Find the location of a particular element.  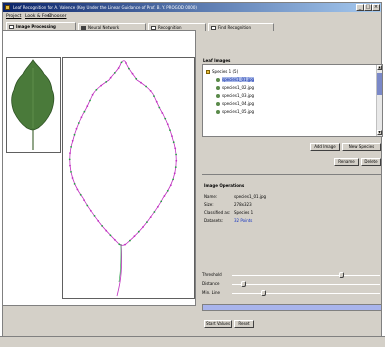

min-line-slider-row: Min. Line is located at coordinates (292, 293).